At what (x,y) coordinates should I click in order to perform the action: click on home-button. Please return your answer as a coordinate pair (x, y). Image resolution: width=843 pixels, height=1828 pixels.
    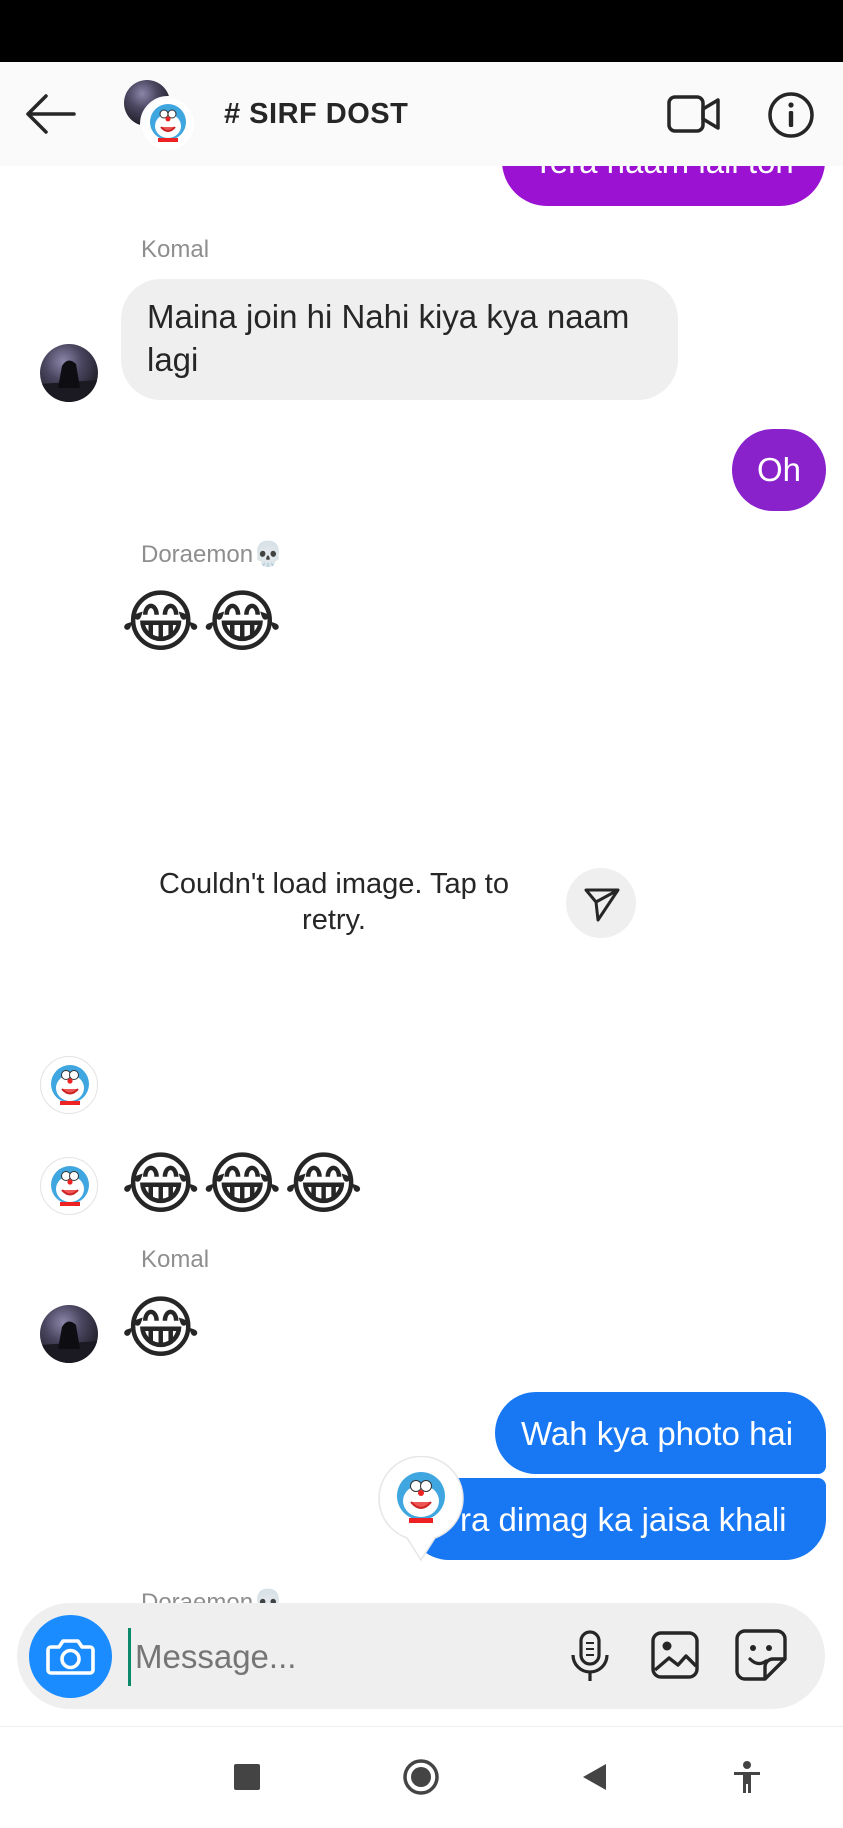
    Looking at the image, I should click on (421, 1777).